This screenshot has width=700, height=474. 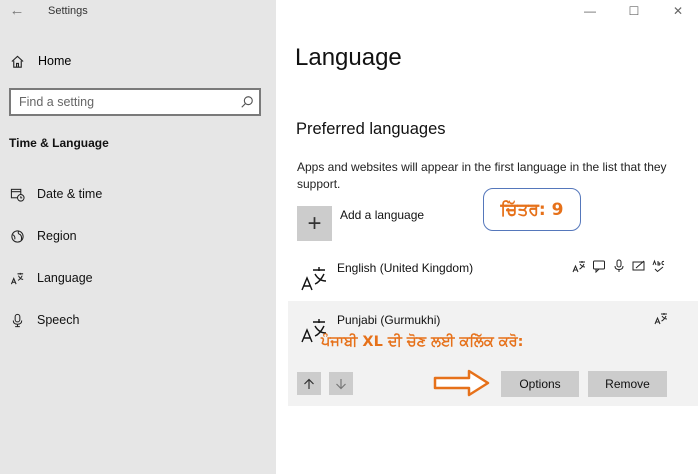 What do you see at coordinates (59, 143) in the screenshot?
I see `section-title: Time & Language` at bounding box center [59, 143].